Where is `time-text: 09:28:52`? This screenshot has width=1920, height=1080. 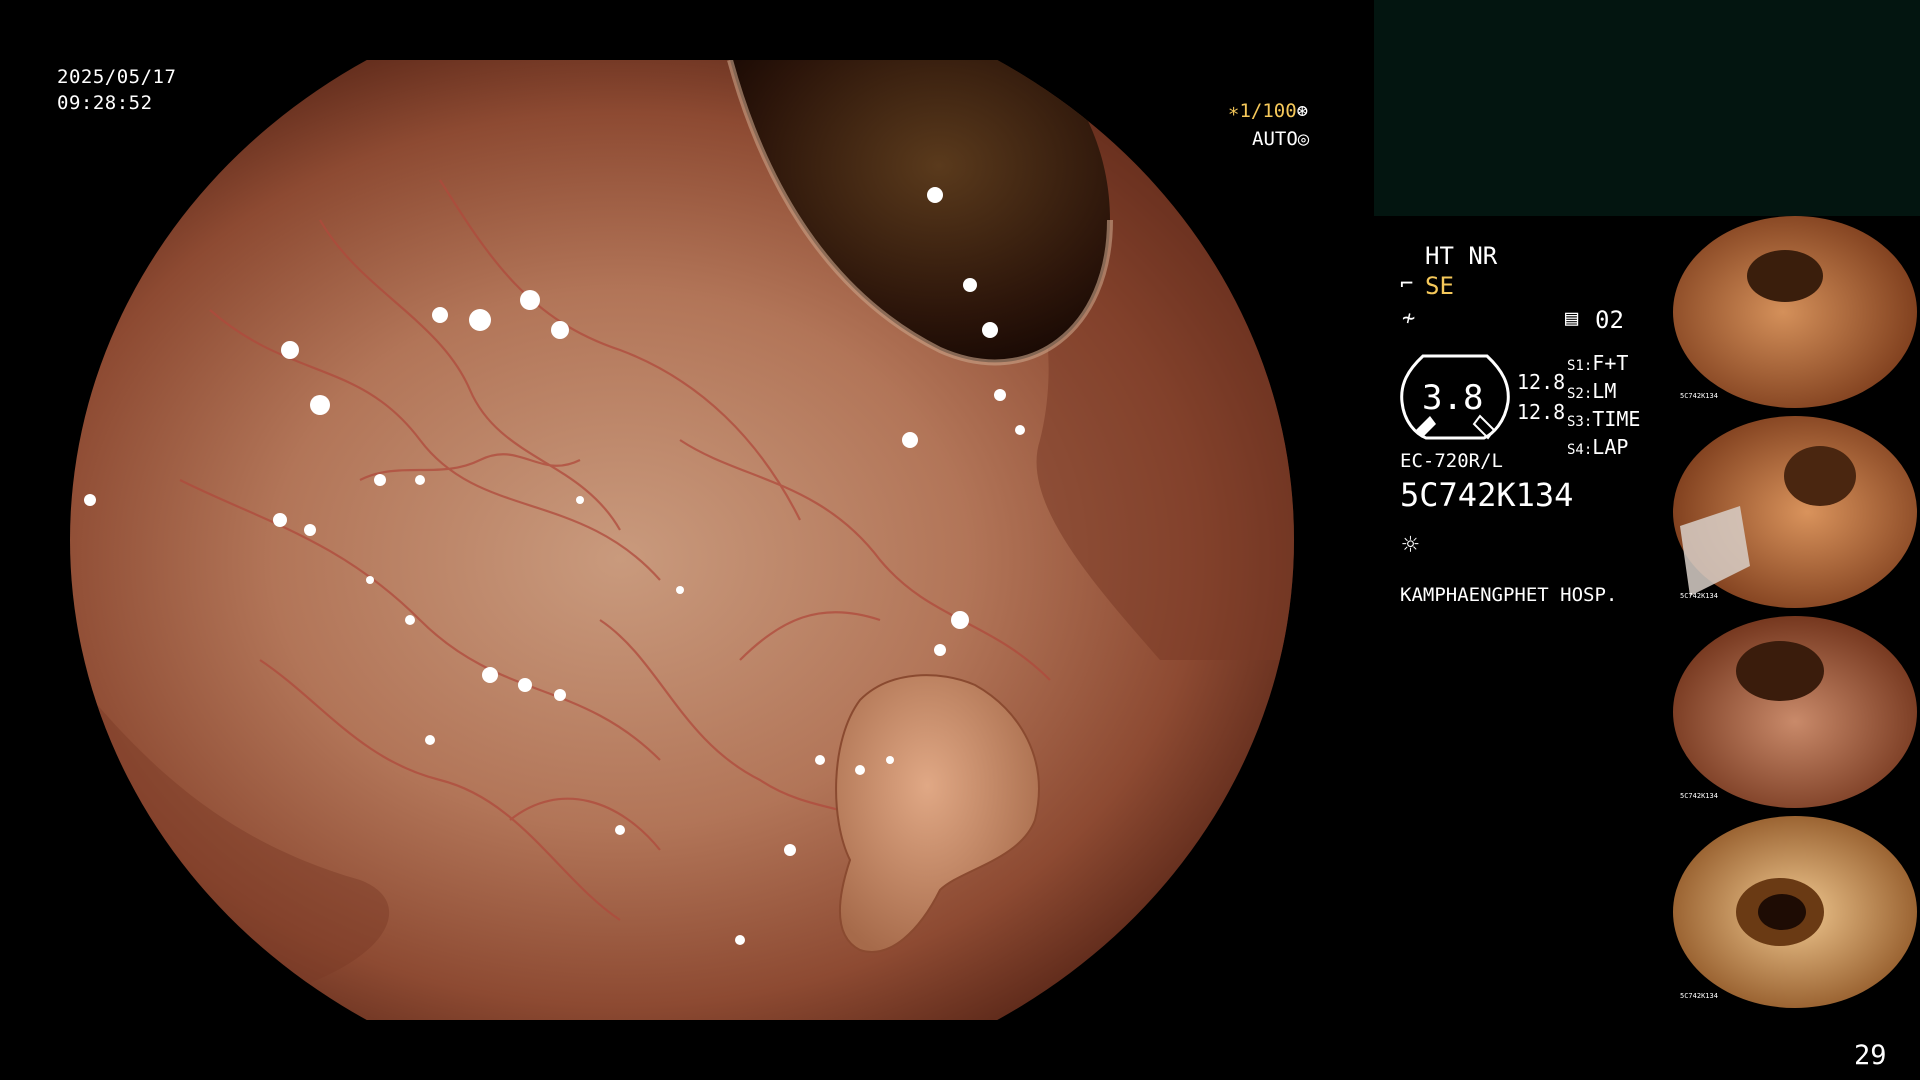
time-text: 09:28:52 is located at coordinates (105, 103).